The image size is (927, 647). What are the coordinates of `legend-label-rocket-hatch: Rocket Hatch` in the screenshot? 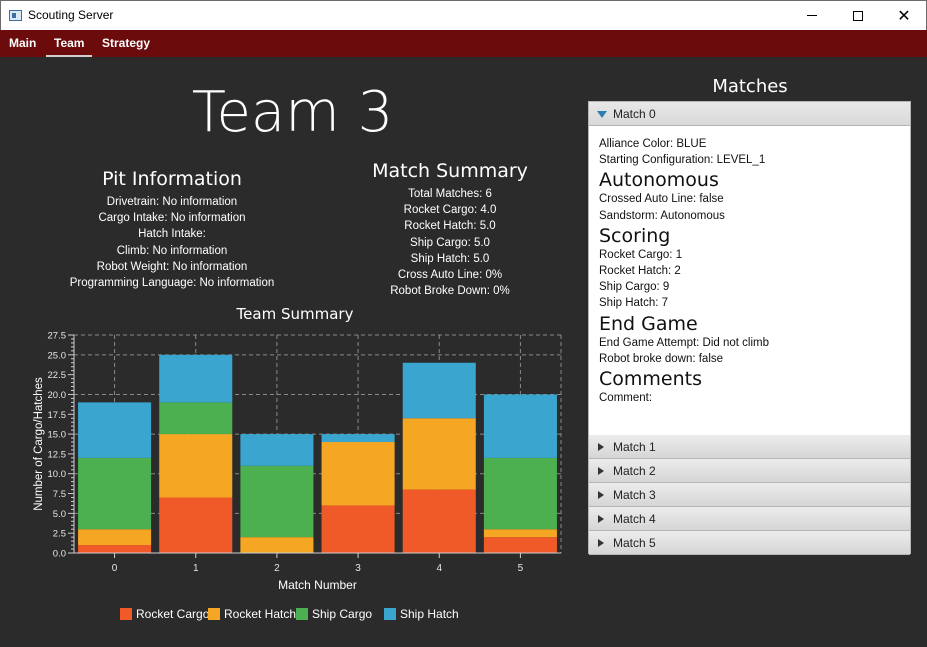 It's located at (260, 614).